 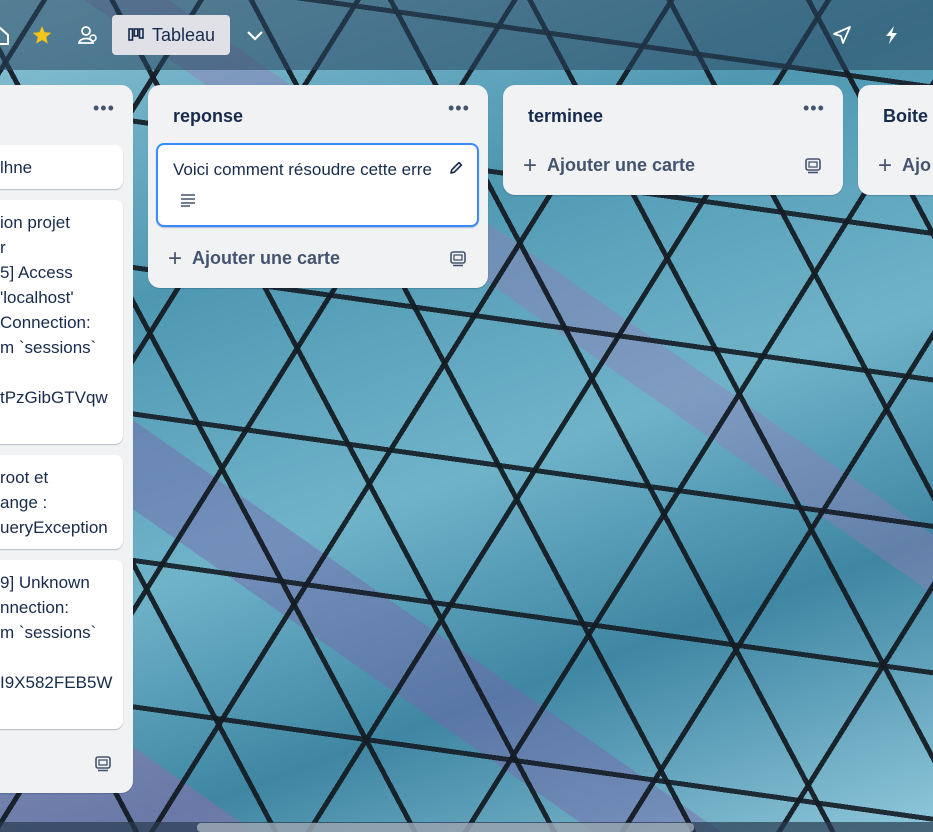 I want to click on board-view-button: Tableau, so click(x=171, y=35).